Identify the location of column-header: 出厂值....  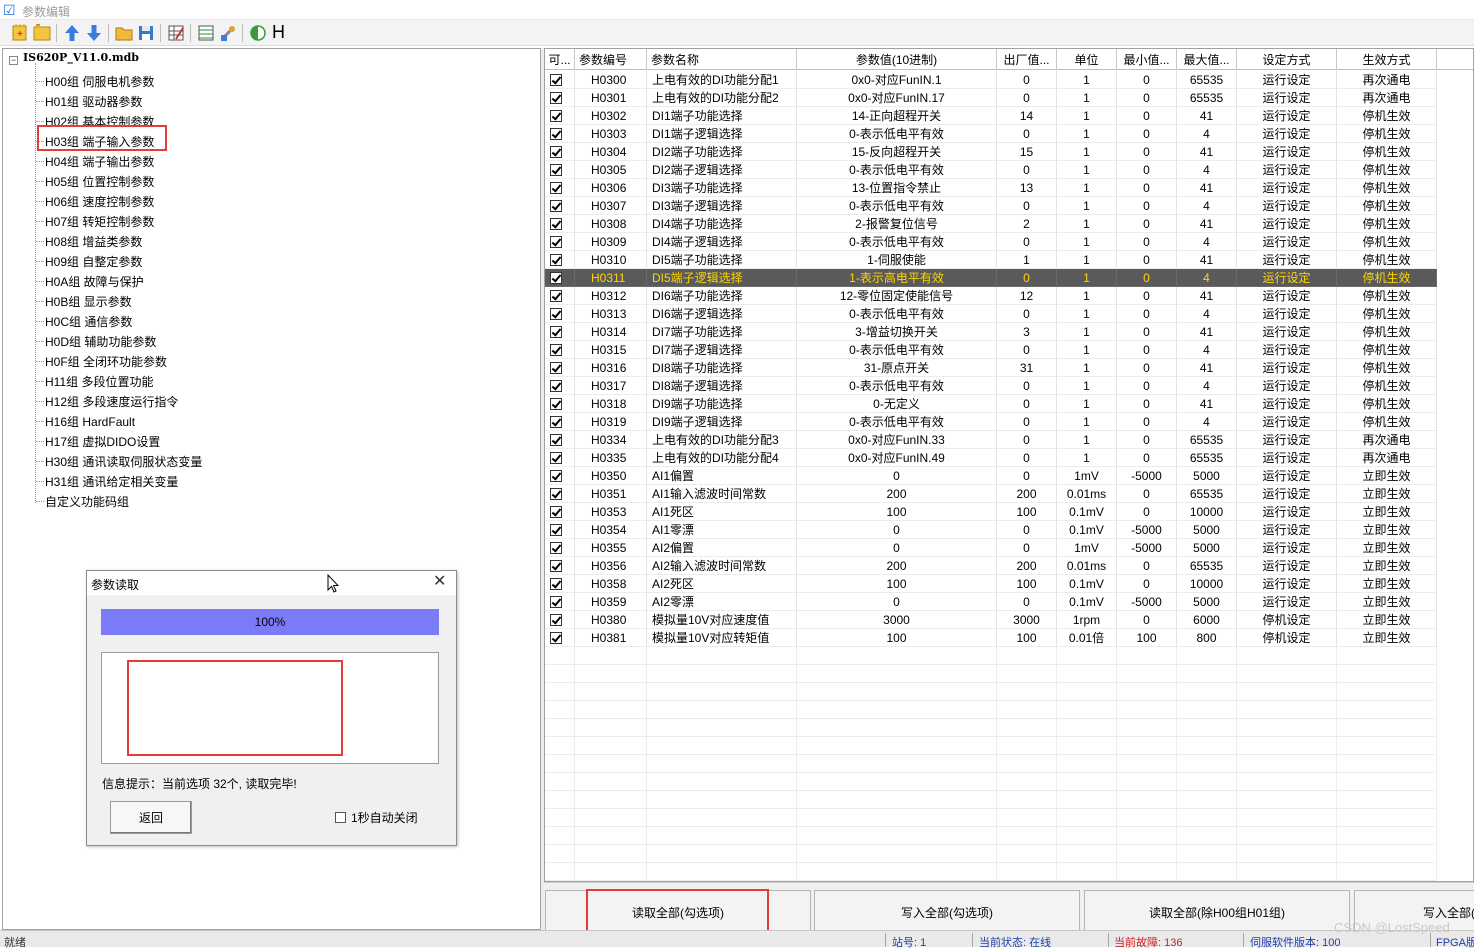
(1027, 59).